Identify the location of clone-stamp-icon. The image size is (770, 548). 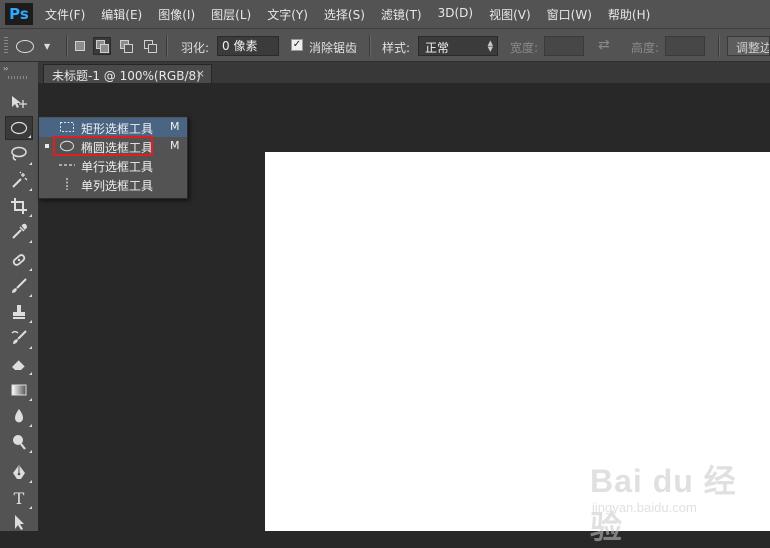
(19, 312).